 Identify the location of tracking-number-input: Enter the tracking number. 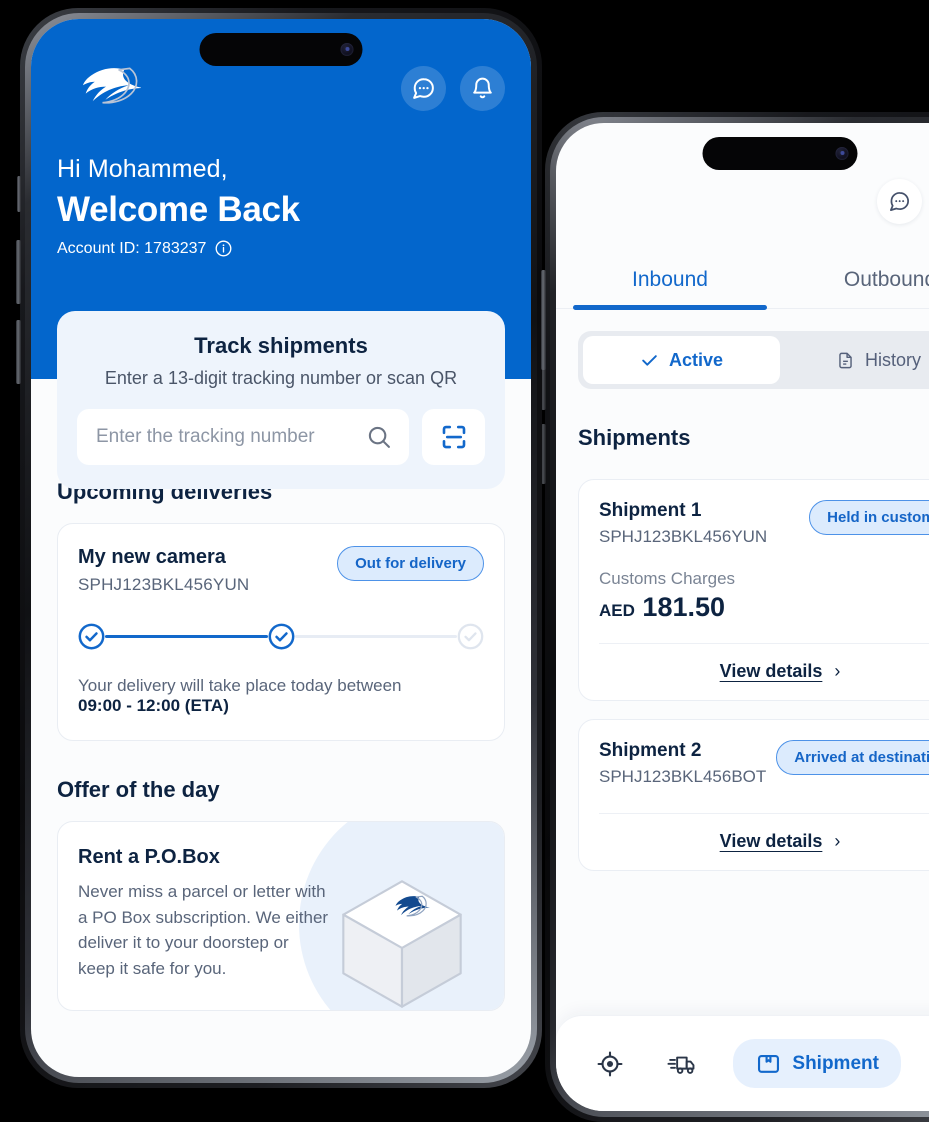
(243, 437).